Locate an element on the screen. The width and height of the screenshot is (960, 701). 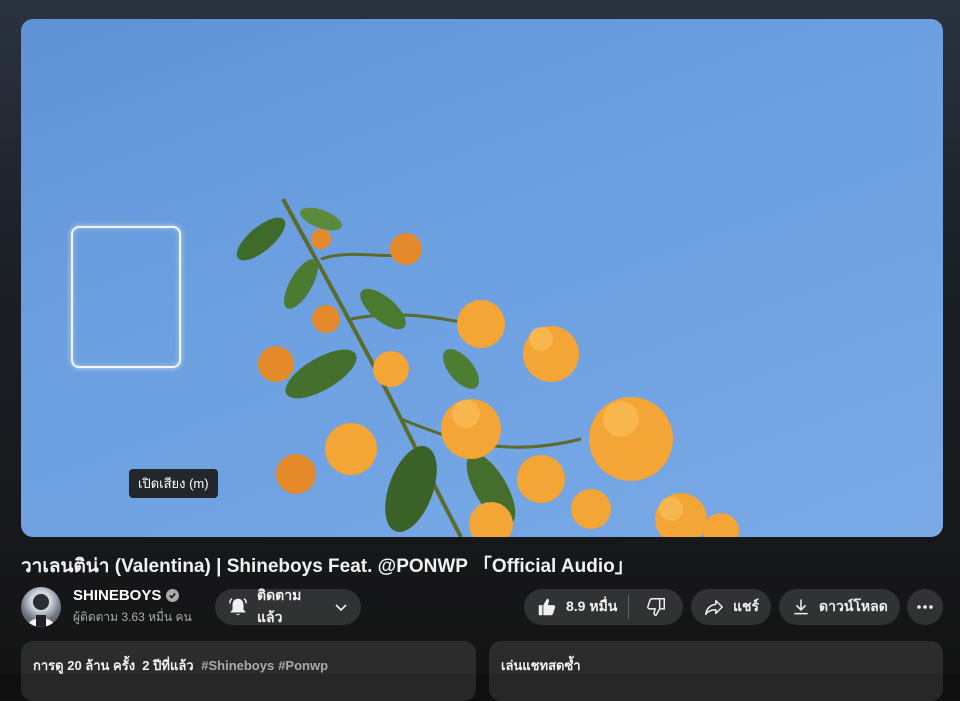
share-button: แชร์ is located at coordinates (731, 607).